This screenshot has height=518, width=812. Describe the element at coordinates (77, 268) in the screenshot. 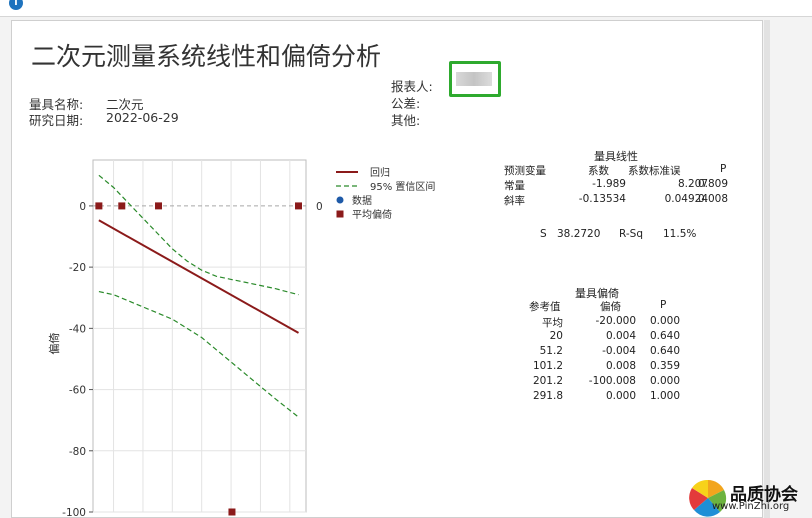

I see `y-tick-label: -20` at that location.